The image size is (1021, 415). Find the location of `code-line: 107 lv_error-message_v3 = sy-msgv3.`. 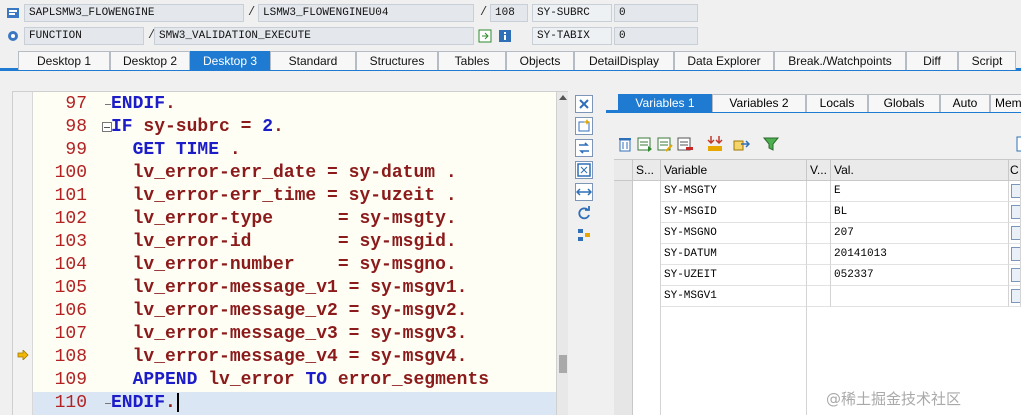

code-line: 107 lv_error-message_v3 = sy-msgv3. is located at coordinates (300, 334).